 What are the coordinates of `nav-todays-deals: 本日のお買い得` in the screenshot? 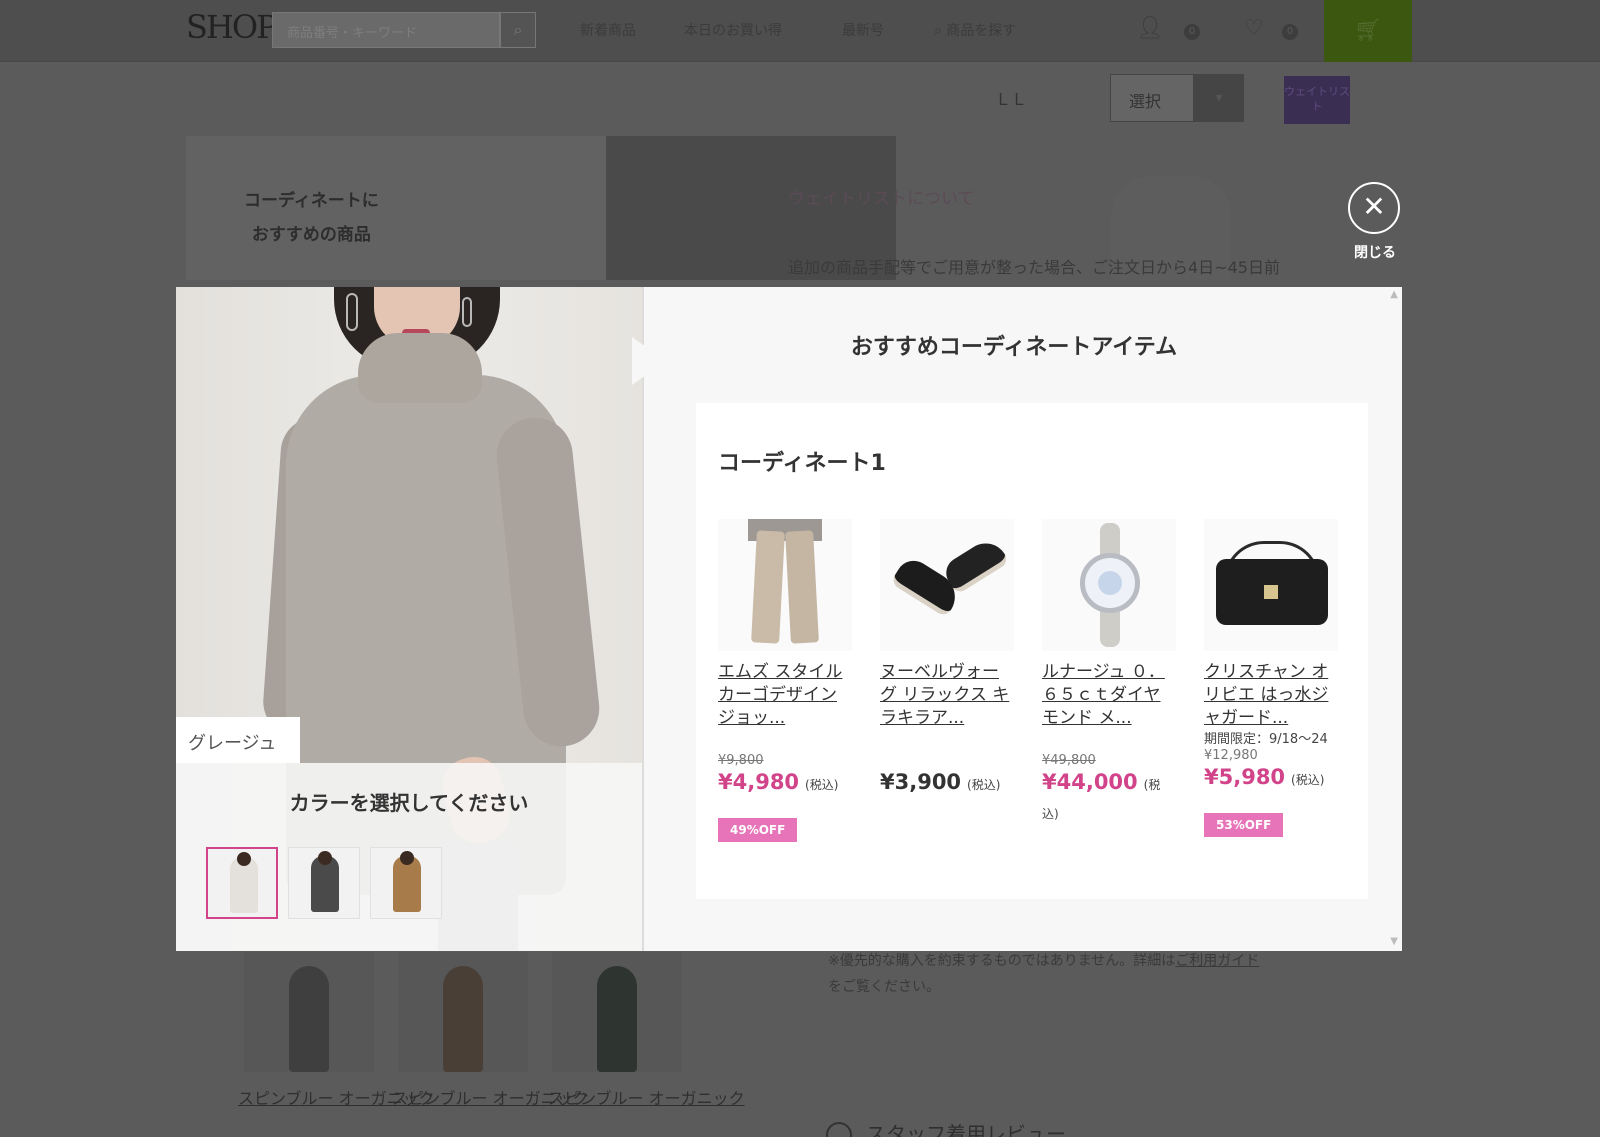 It's located at (733, 30).